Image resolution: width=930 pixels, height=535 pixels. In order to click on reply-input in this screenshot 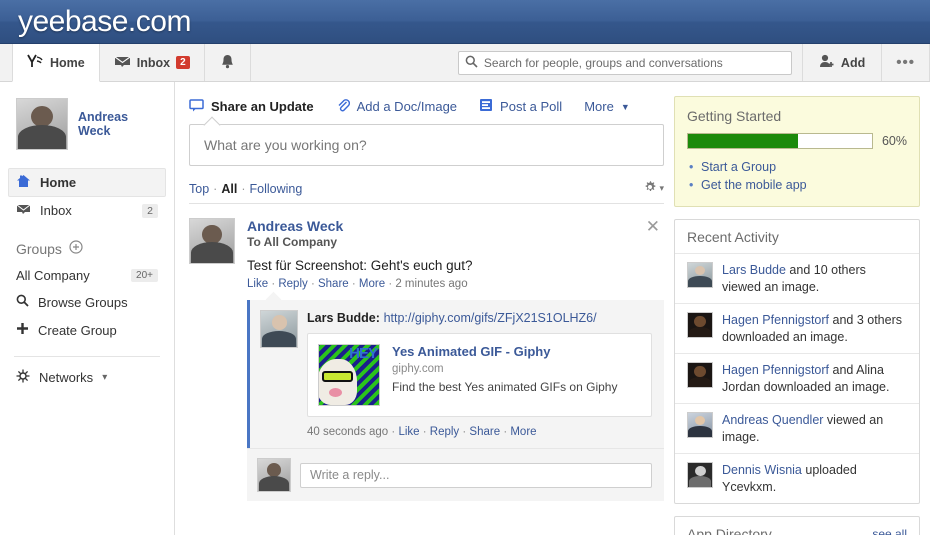, I will do `click(476, 475)`.